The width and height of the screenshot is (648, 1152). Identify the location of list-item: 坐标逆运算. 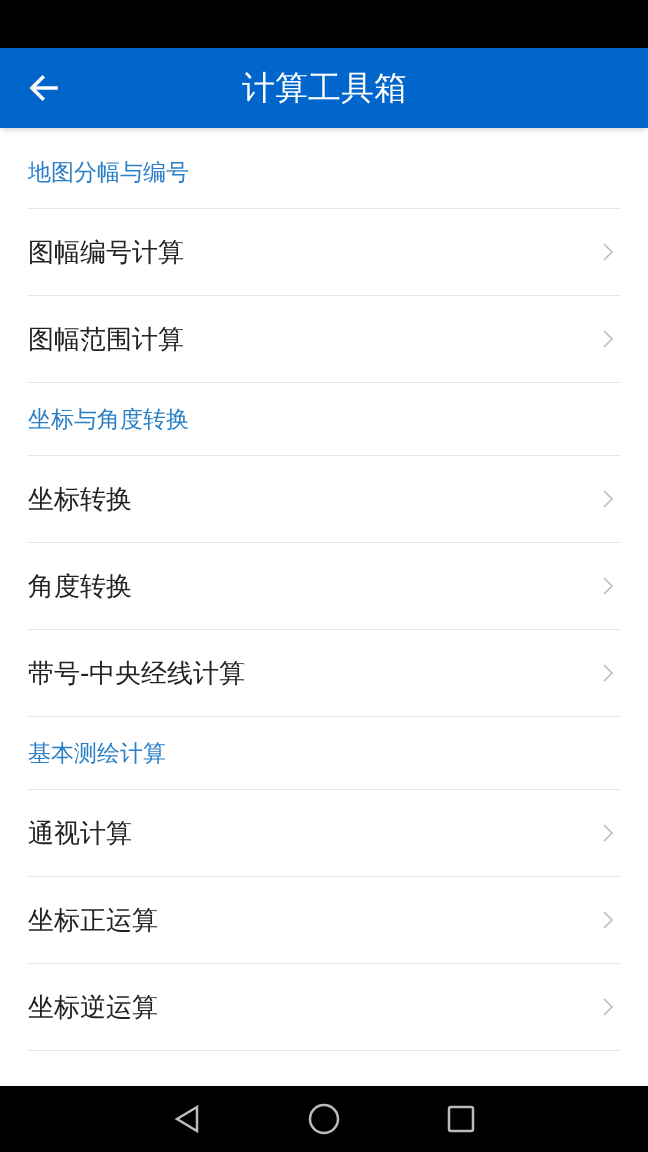
(324, 1007).